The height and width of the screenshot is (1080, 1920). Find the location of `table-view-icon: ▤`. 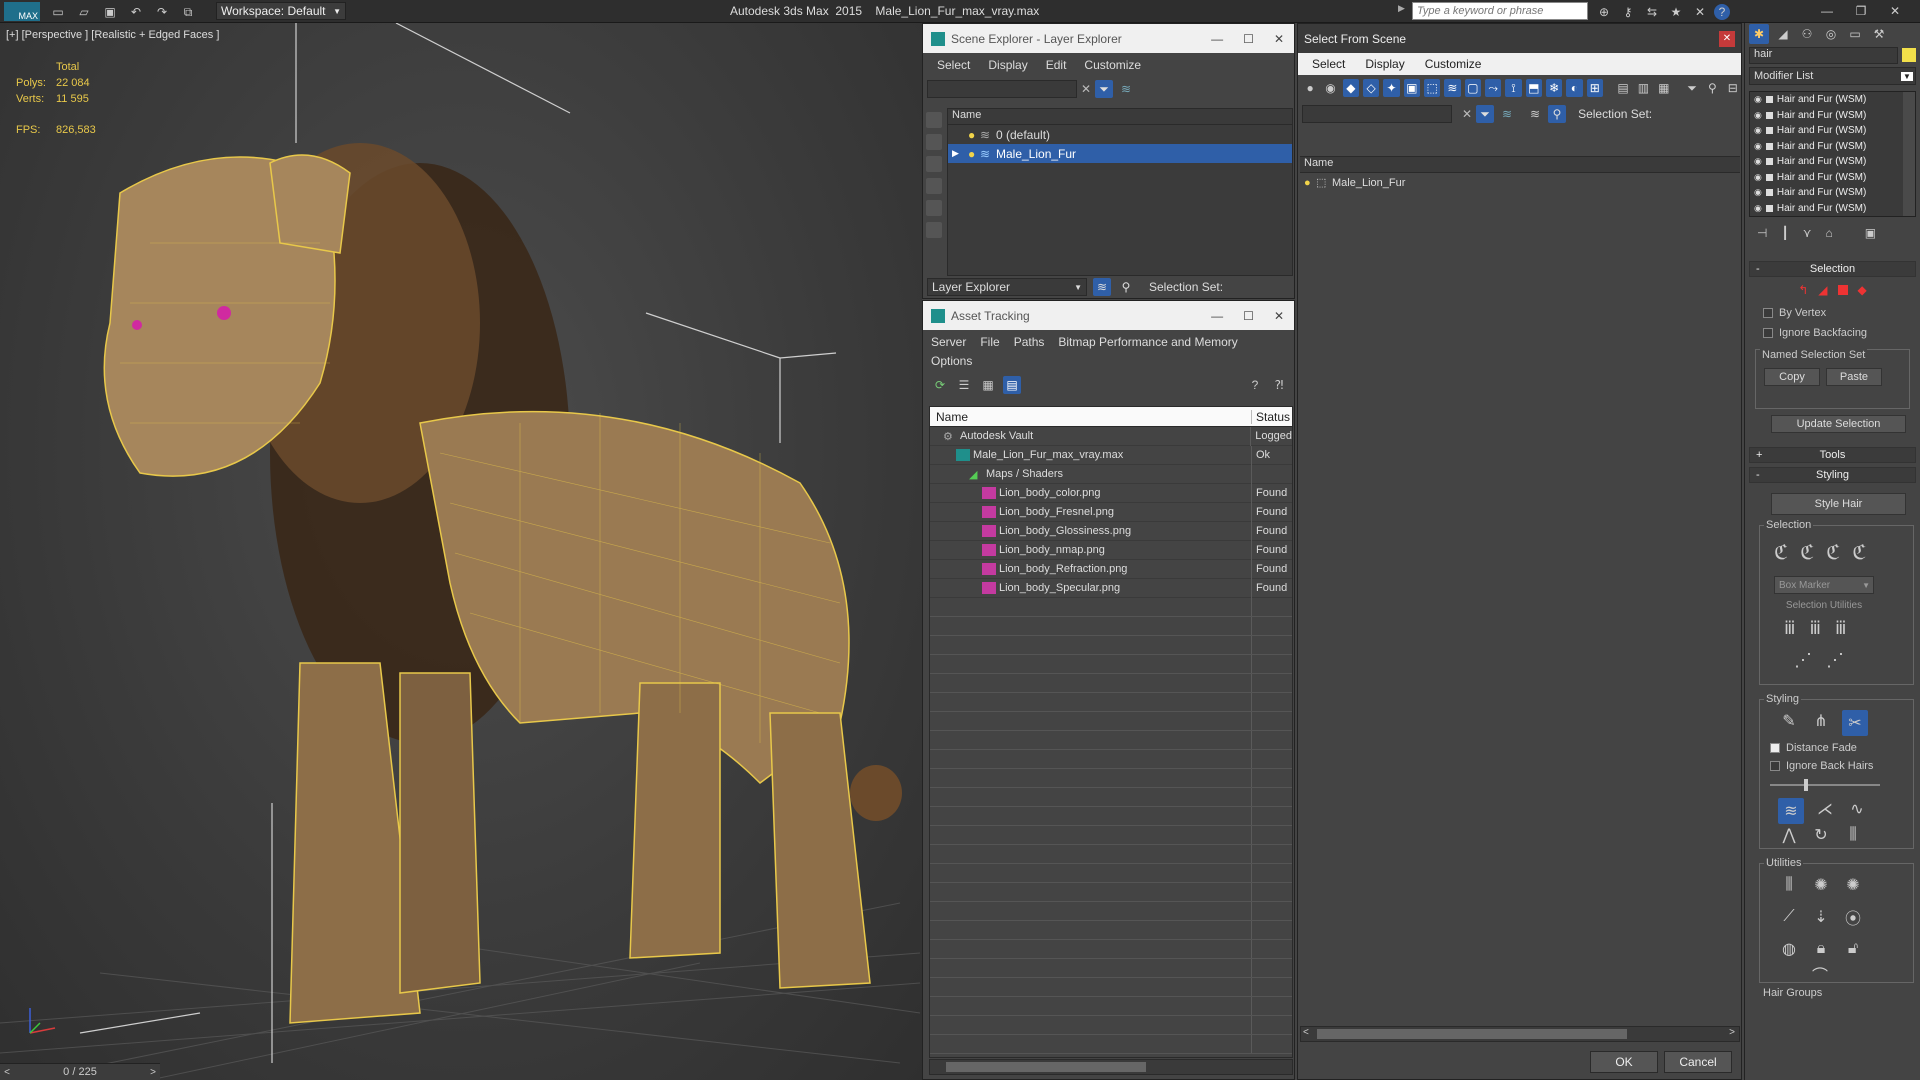

table-view-icon: ▤ is located at coordinates (1012, 385).